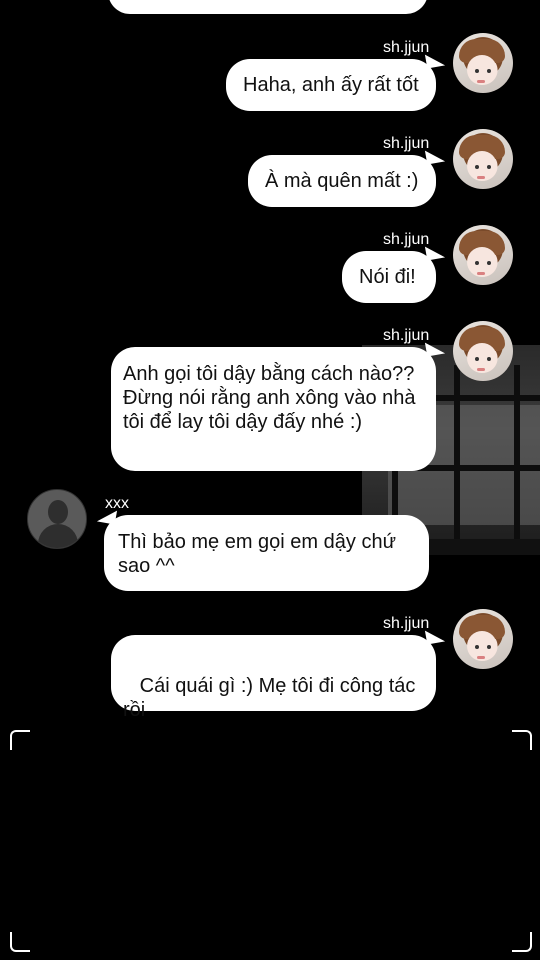 The height and width of the screenshot is (960, 540). I want to click on message-bubble: Nói đi!, so click(389, 277).